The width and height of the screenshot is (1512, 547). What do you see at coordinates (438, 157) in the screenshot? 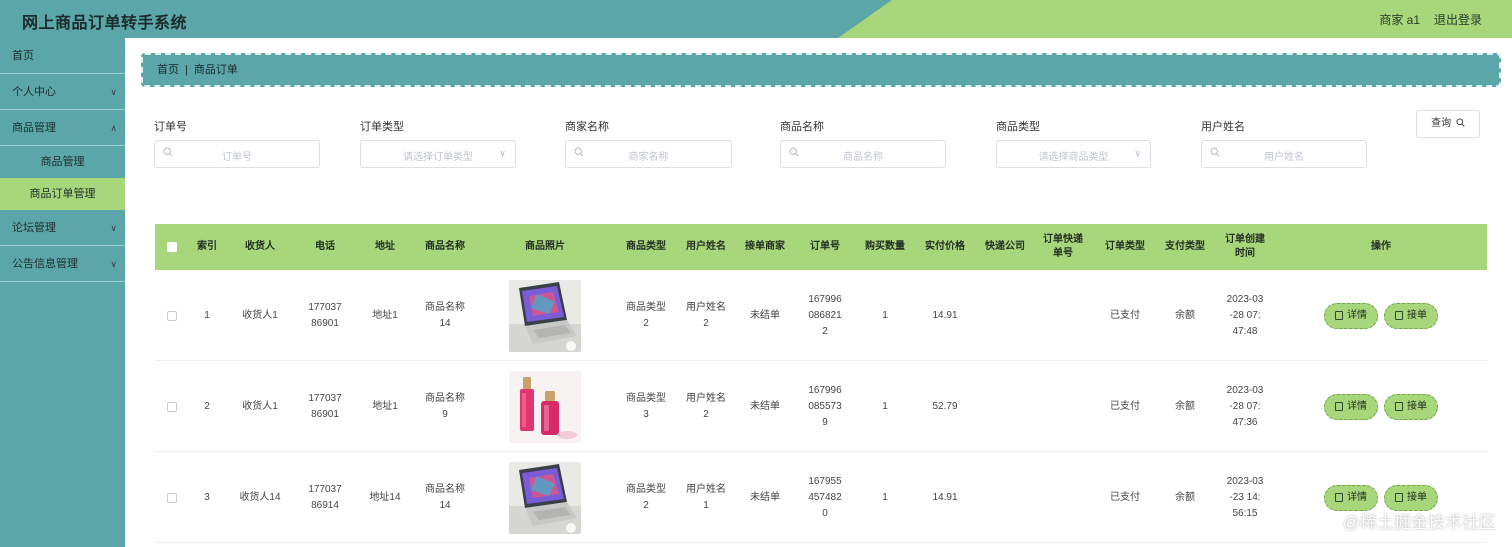
I see `select-placeholder: 请选择订单类型` at bounding box center [438, 157].